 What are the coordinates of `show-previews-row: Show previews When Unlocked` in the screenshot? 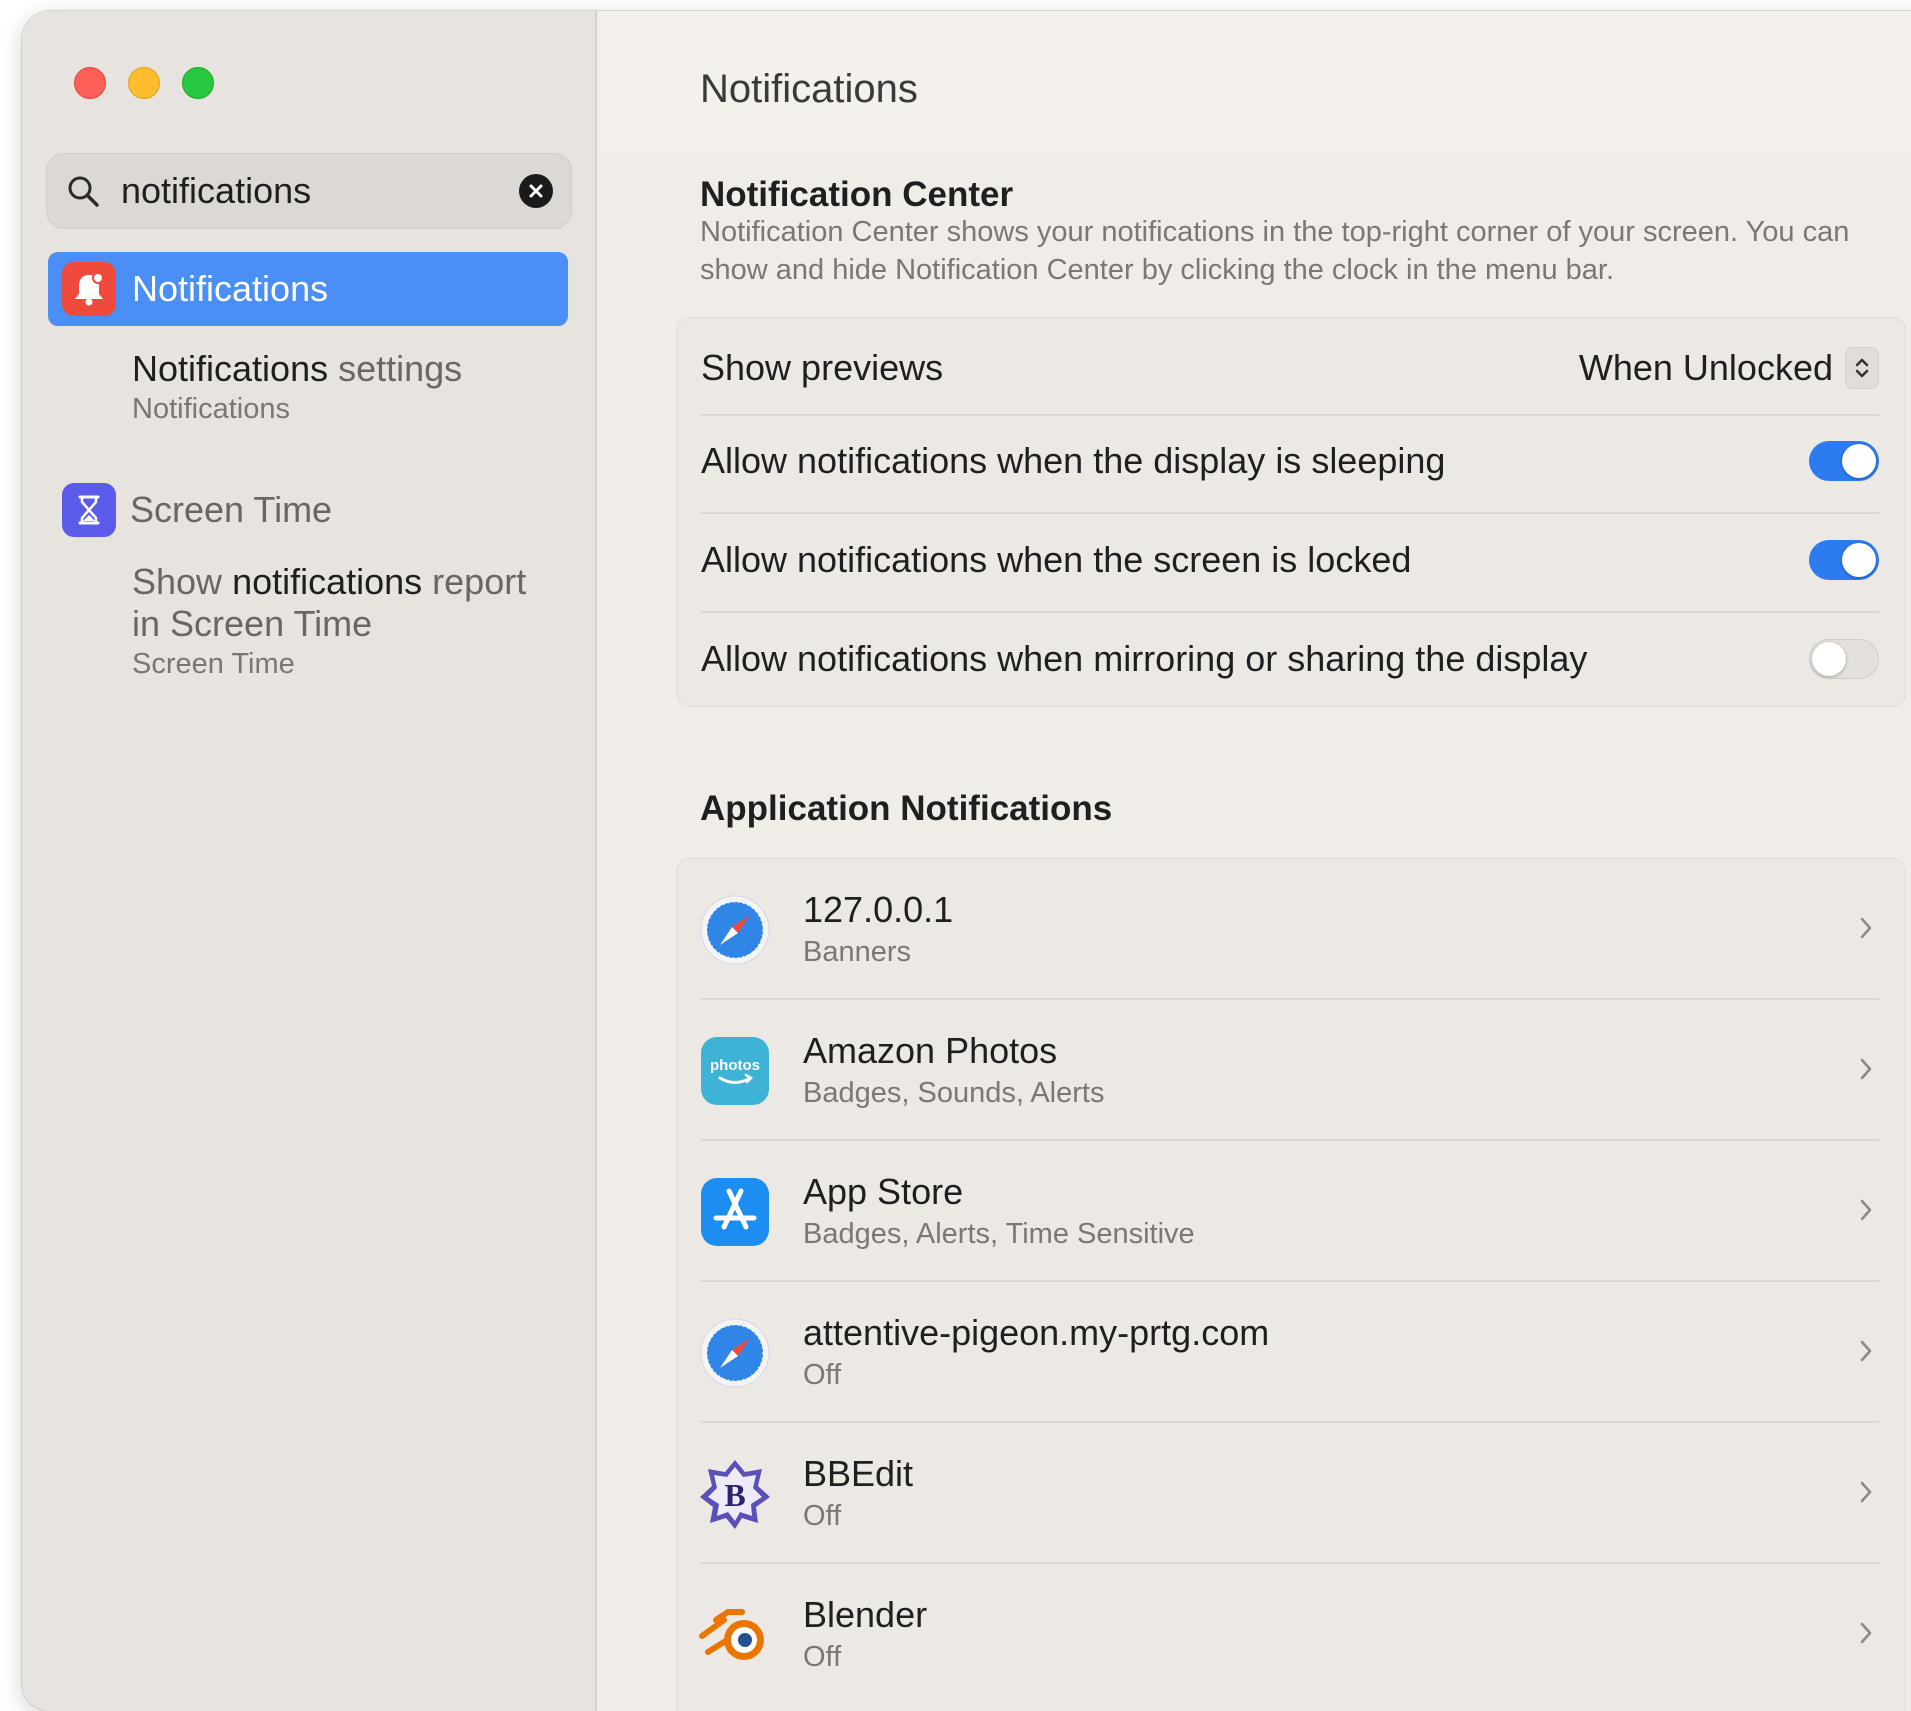 It's located at (1290, 368).